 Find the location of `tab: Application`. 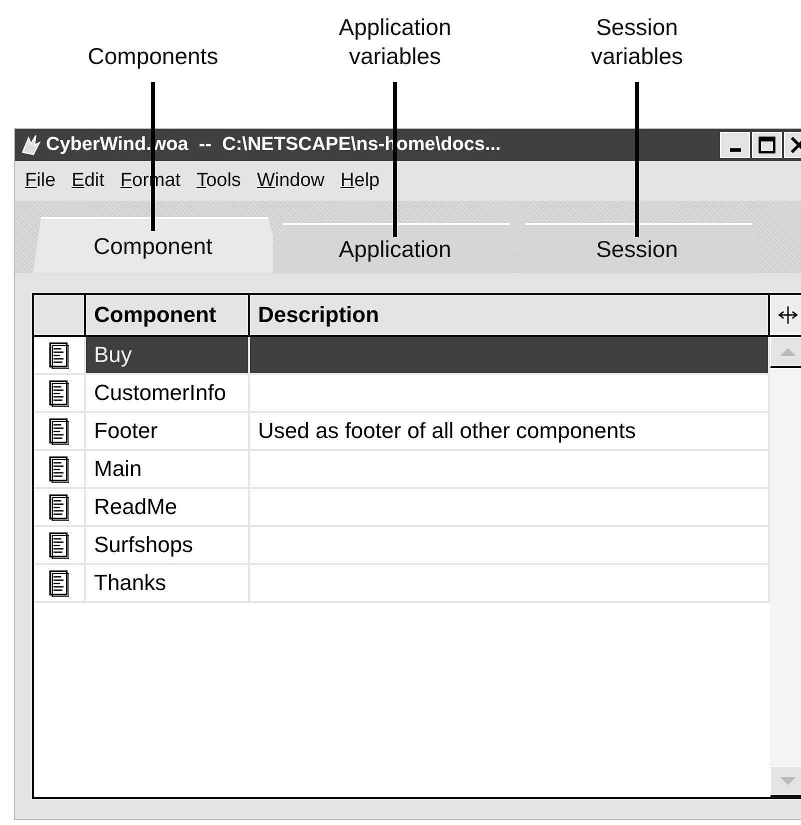

tab: Application is located at coordinates (395, 248).